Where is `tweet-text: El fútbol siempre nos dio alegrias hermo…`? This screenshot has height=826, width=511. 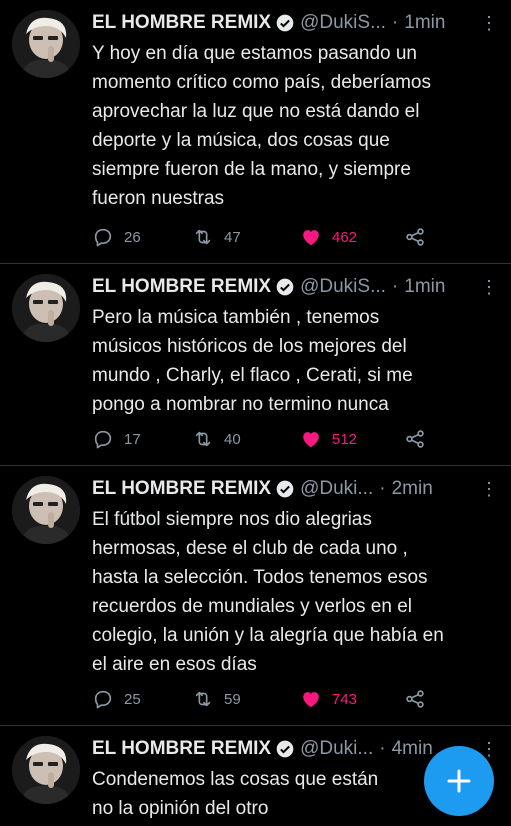 tweet-text: El fútbol siempre nos dio alegrias hermo… is located at coordinates (268, 592).